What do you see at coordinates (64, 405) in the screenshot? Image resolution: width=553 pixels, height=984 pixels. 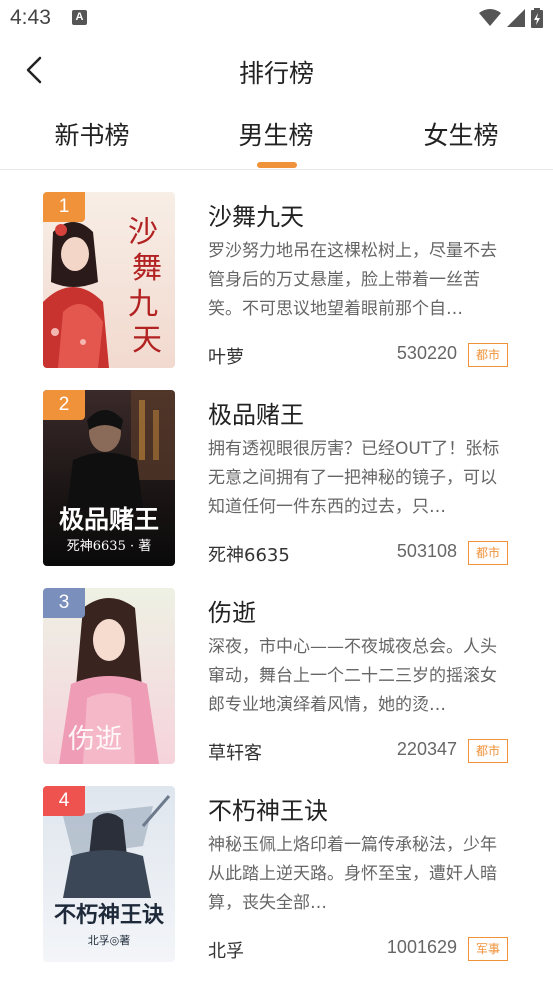 I see `rank-badge: 2` at bounding box center [64, 405].